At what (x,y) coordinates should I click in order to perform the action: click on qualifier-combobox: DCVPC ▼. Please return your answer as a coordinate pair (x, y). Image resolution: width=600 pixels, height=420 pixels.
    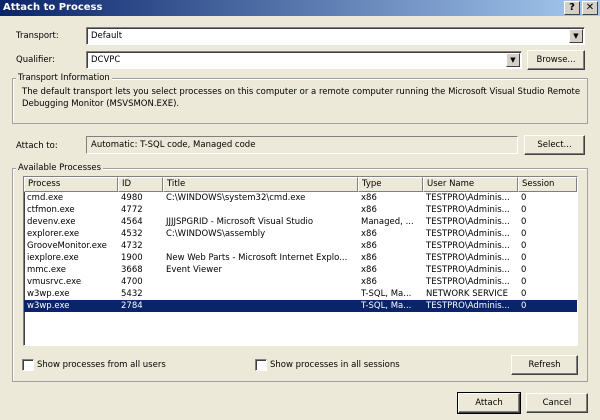
    Looking at the image, I should click on (304, 60).